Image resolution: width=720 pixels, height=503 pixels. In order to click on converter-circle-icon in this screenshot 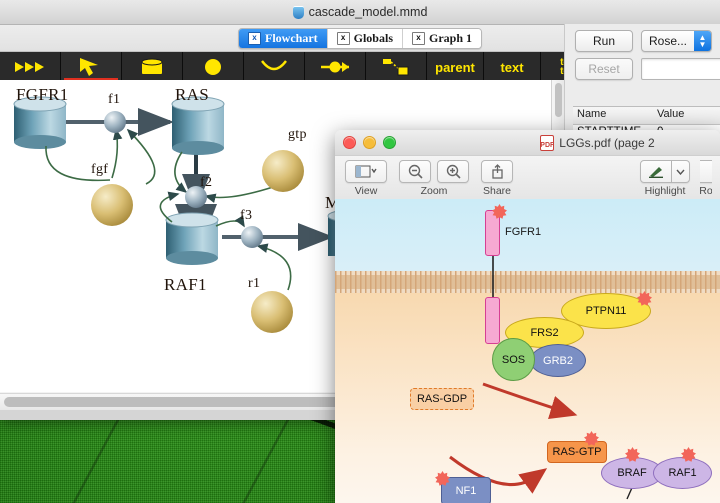, I will do `click(213, 67)`.